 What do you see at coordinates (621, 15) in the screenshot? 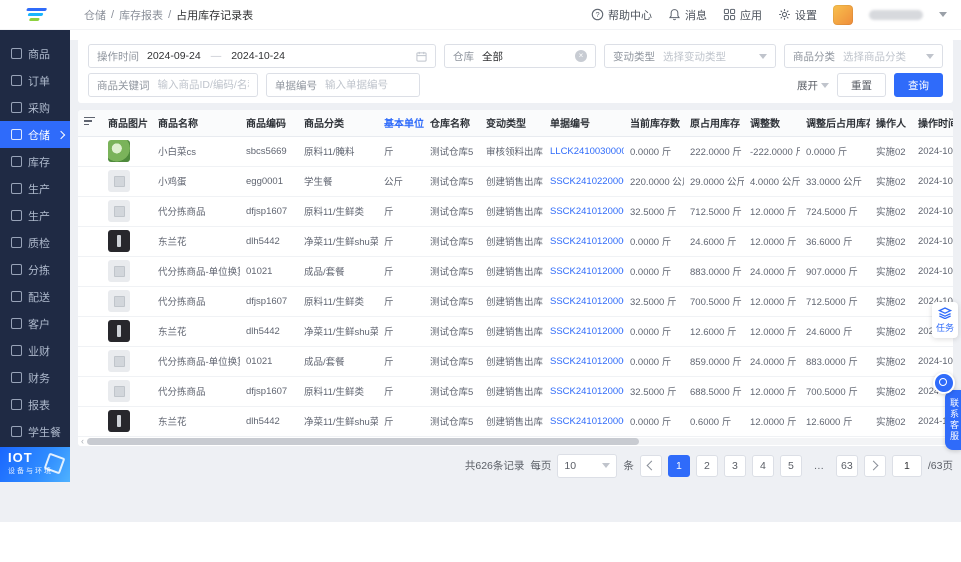
I see `help-center-button: ? 帮助中心` at bounding box center [621, 15].